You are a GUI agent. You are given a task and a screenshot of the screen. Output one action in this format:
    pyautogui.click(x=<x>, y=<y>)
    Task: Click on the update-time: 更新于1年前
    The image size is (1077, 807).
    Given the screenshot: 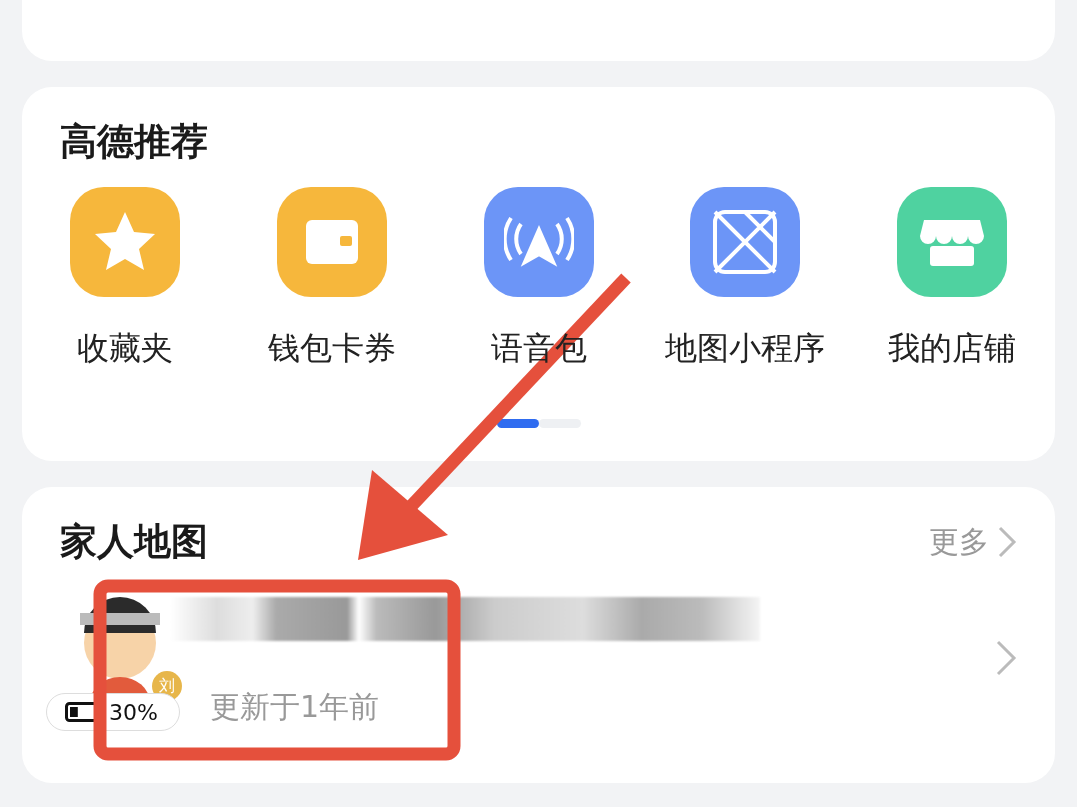 What is the action you would take?
    pyautogui.click(x=295, y=707)
    